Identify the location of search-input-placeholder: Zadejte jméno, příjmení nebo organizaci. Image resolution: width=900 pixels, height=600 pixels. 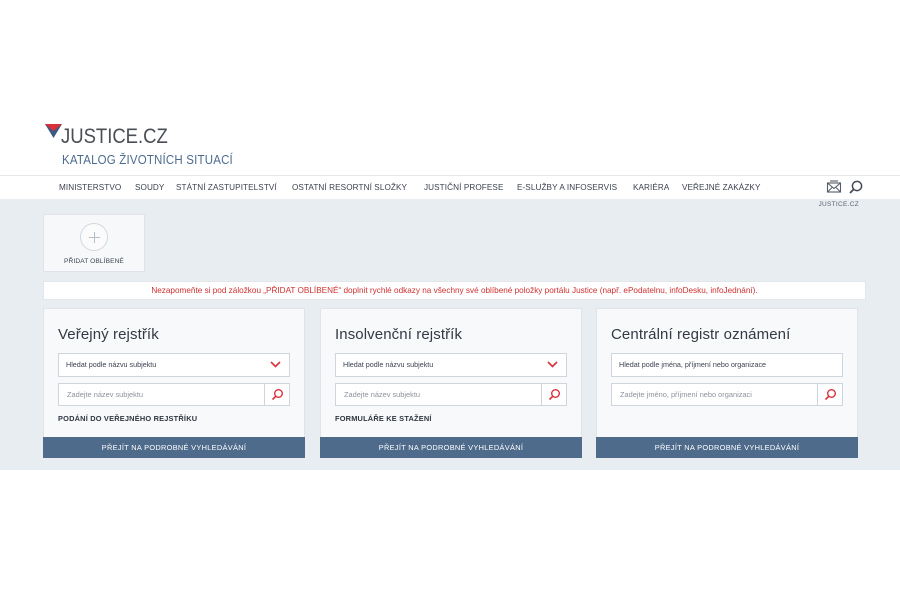
(686, 394).